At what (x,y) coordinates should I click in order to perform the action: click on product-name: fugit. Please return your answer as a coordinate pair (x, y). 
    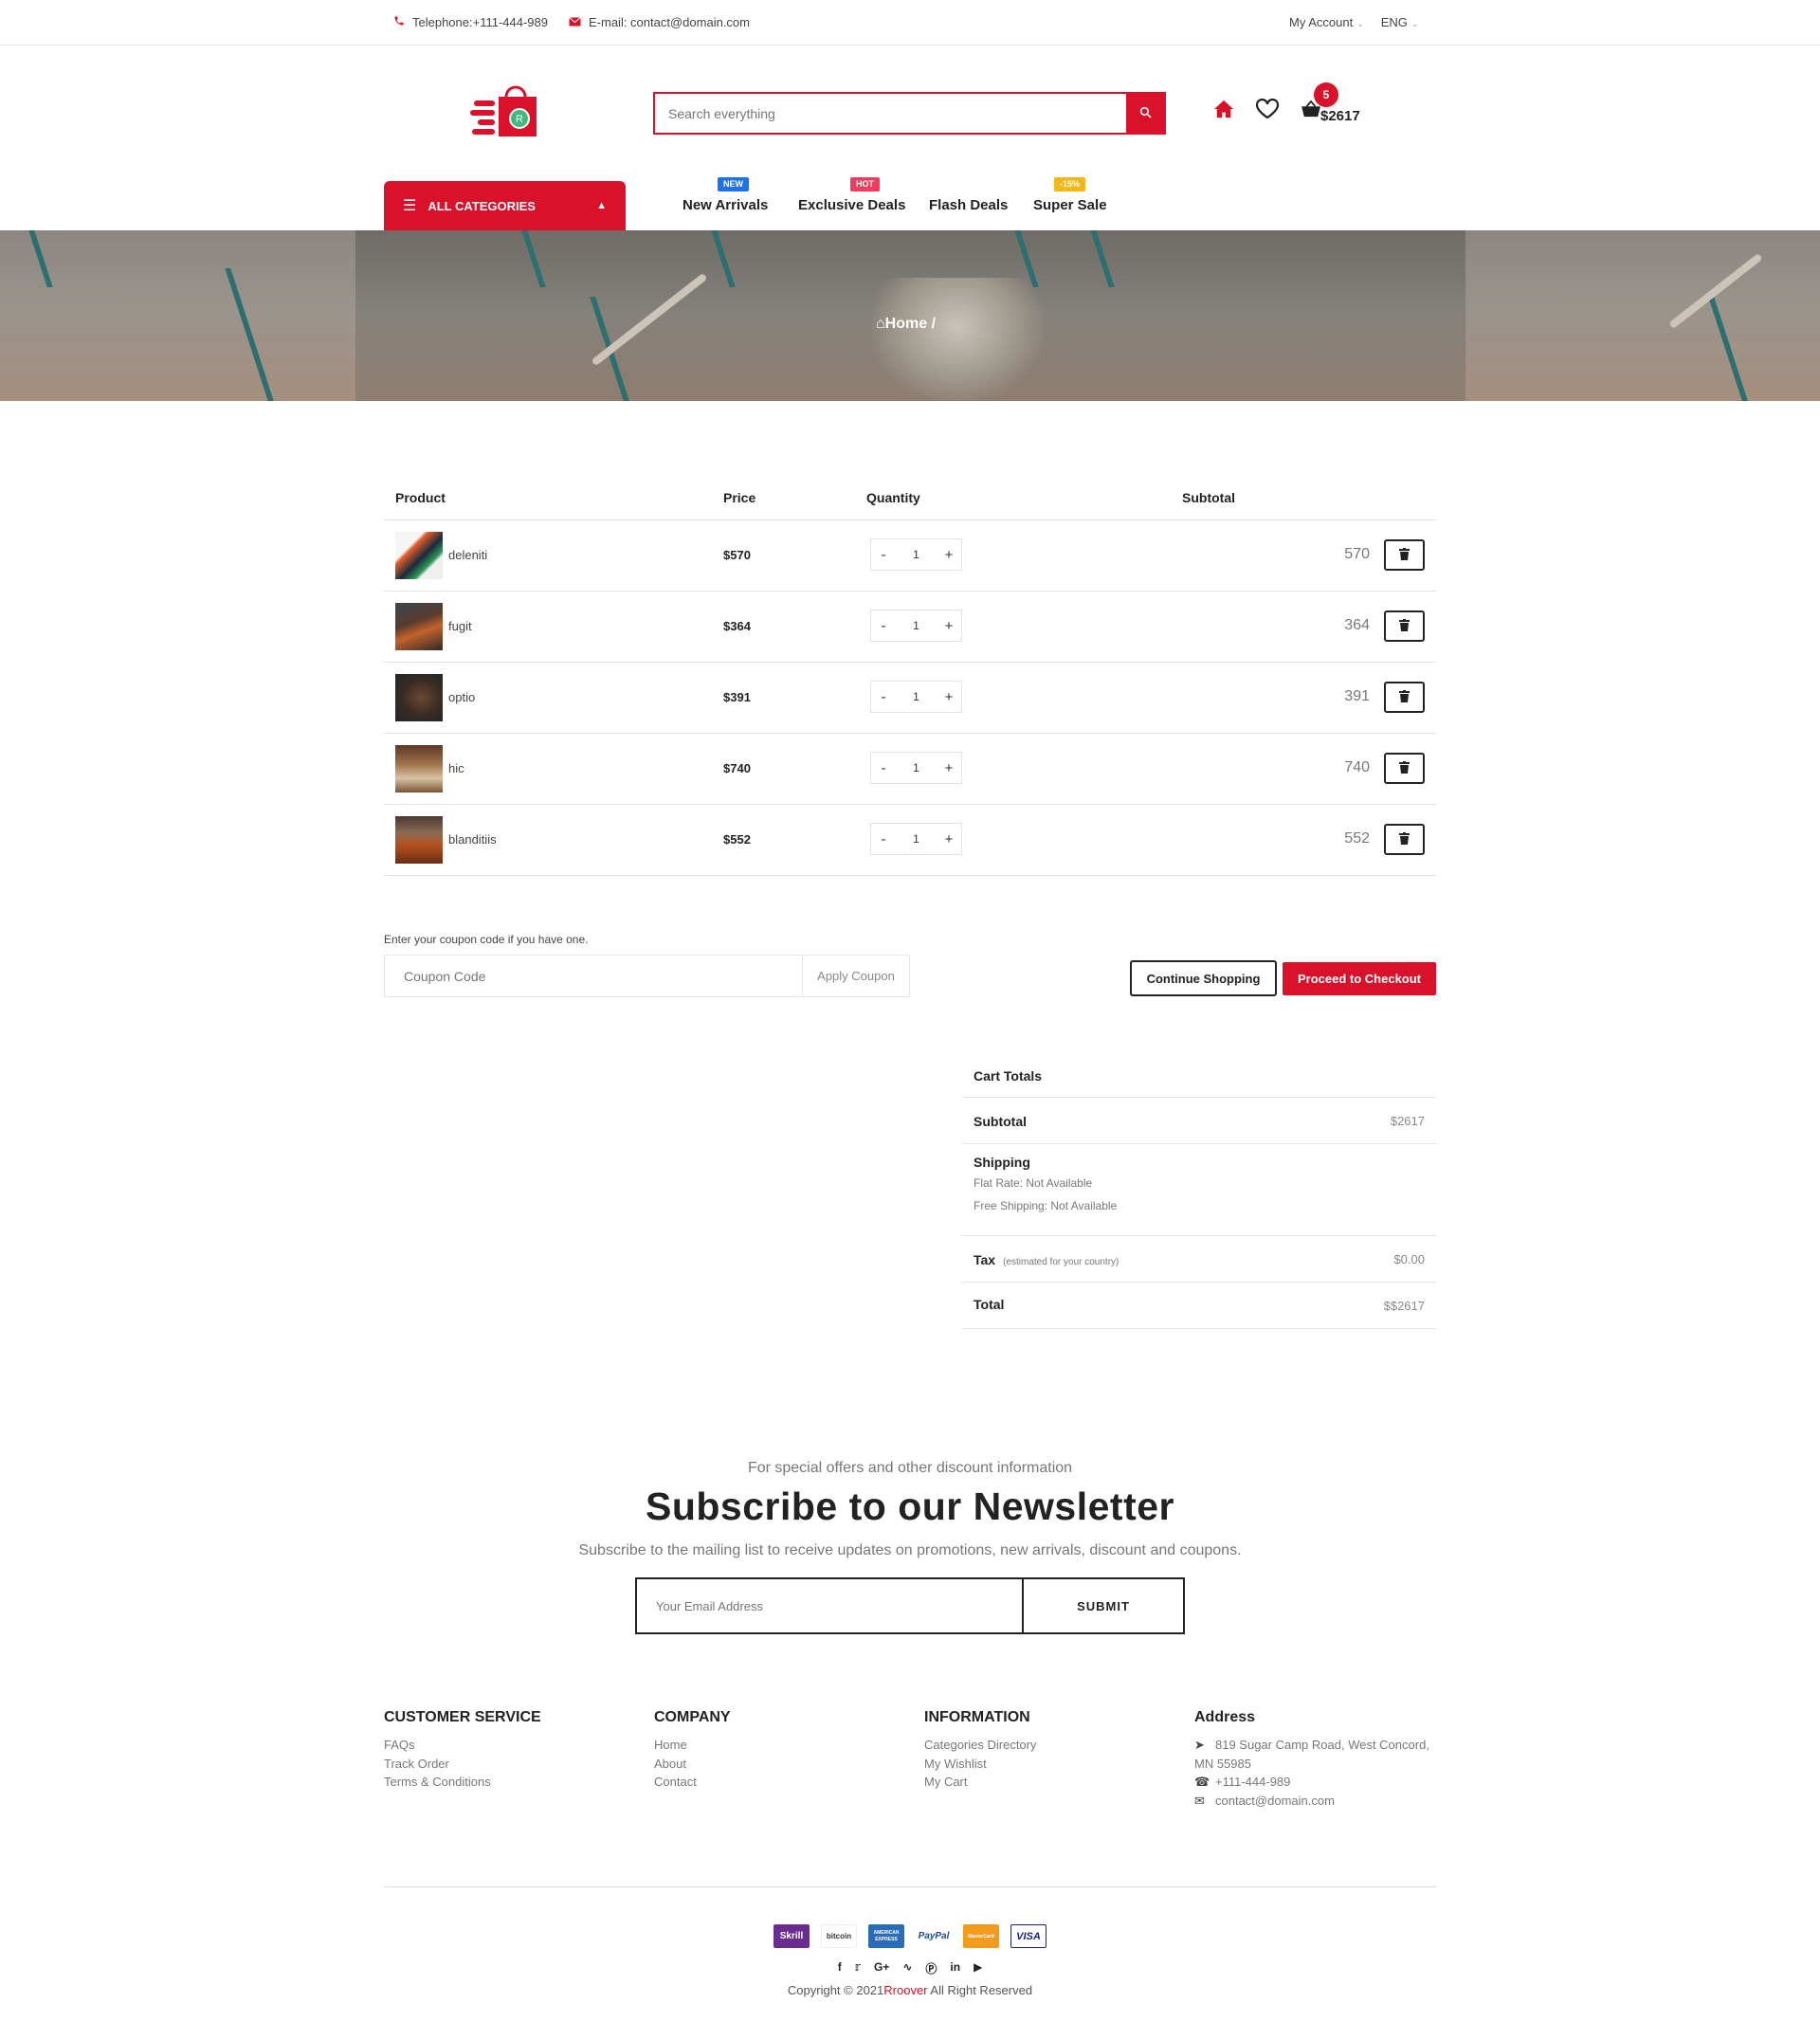
    Looking at the image, I should click on (460, 626).